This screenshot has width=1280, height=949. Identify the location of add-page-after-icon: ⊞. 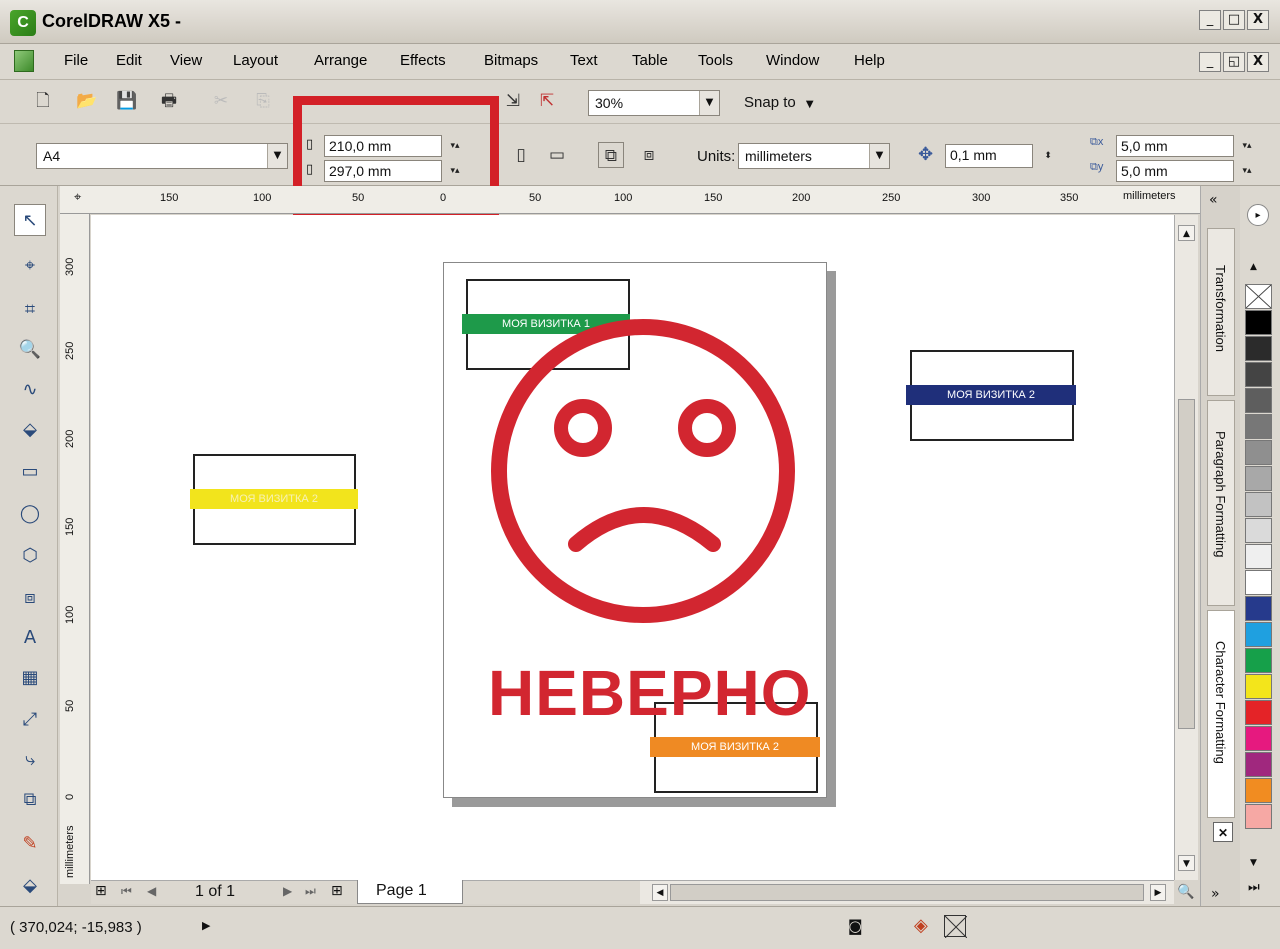
(337, 891).